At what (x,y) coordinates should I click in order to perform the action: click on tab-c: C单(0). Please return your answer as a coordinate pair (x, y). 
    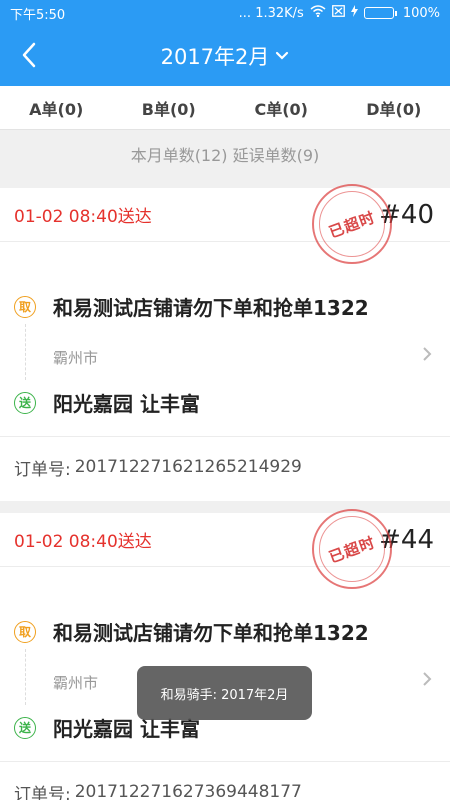
    Looking at the image, I should click on (281, 107).